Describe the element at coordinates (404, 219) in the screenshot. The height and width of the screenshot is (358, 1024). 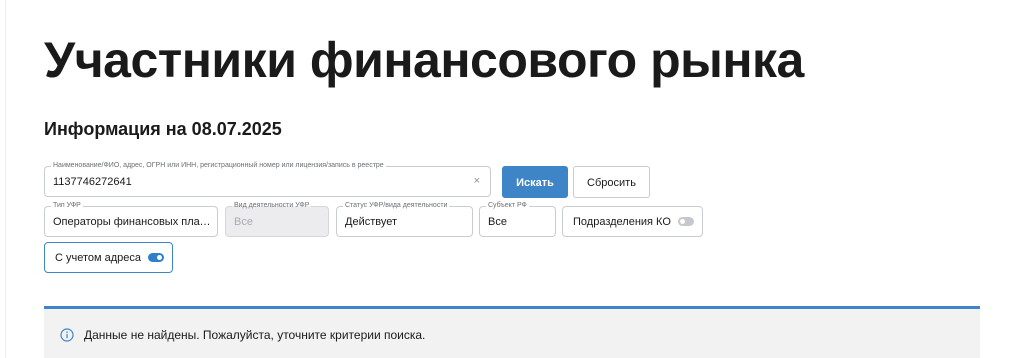
I see `filter-status-select: Статус УФР/вида деятельности Действует` at that location.